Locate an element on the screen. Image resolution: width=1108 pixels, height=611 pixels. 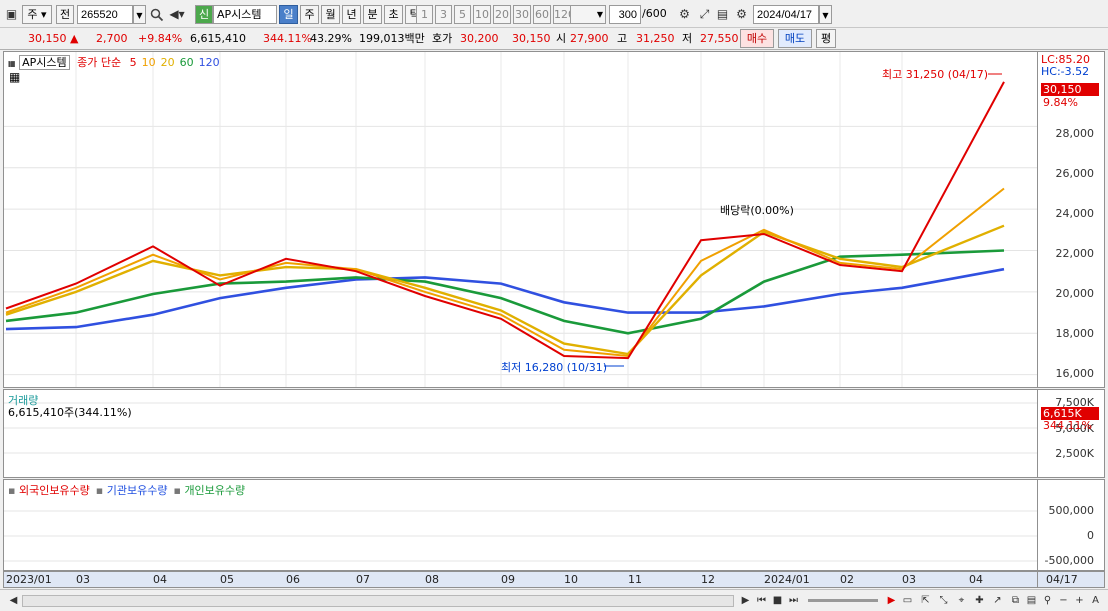
measure-icon: ⌖ is located at coordinates (961, 600).